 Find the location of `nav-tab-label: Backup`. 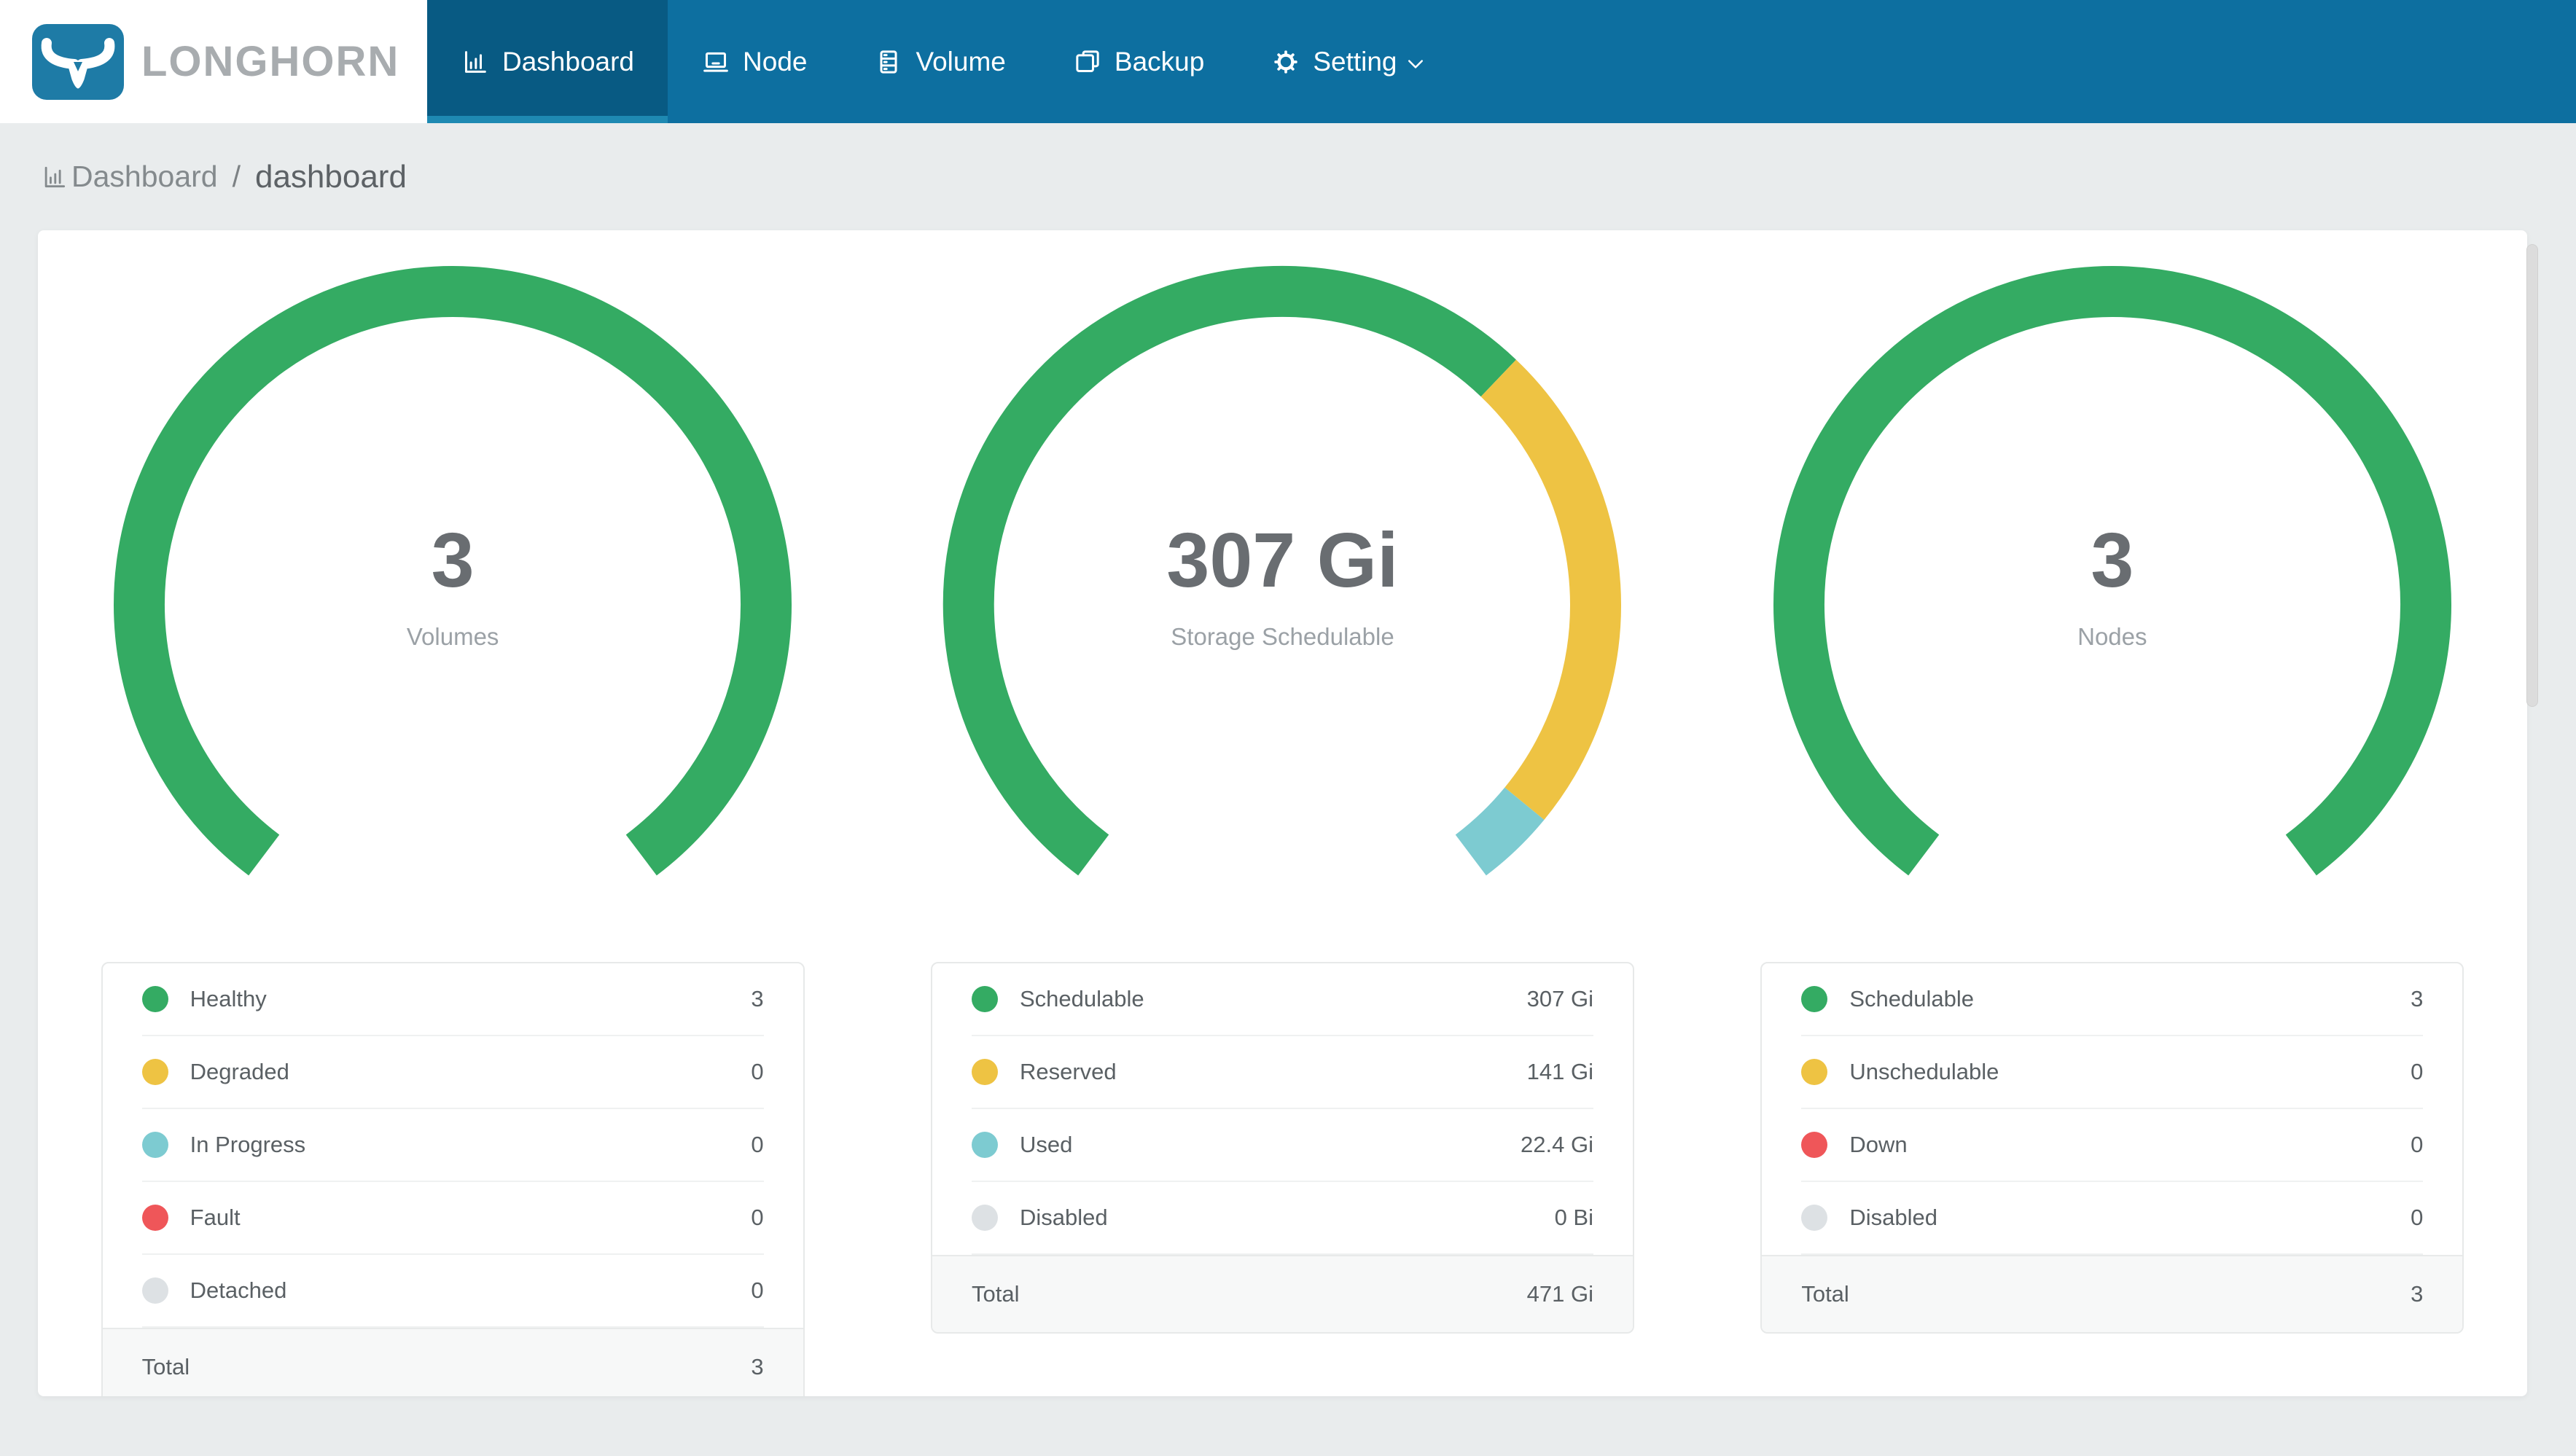

nav-tab-label: Backup is located at coordinates (1159, 61).